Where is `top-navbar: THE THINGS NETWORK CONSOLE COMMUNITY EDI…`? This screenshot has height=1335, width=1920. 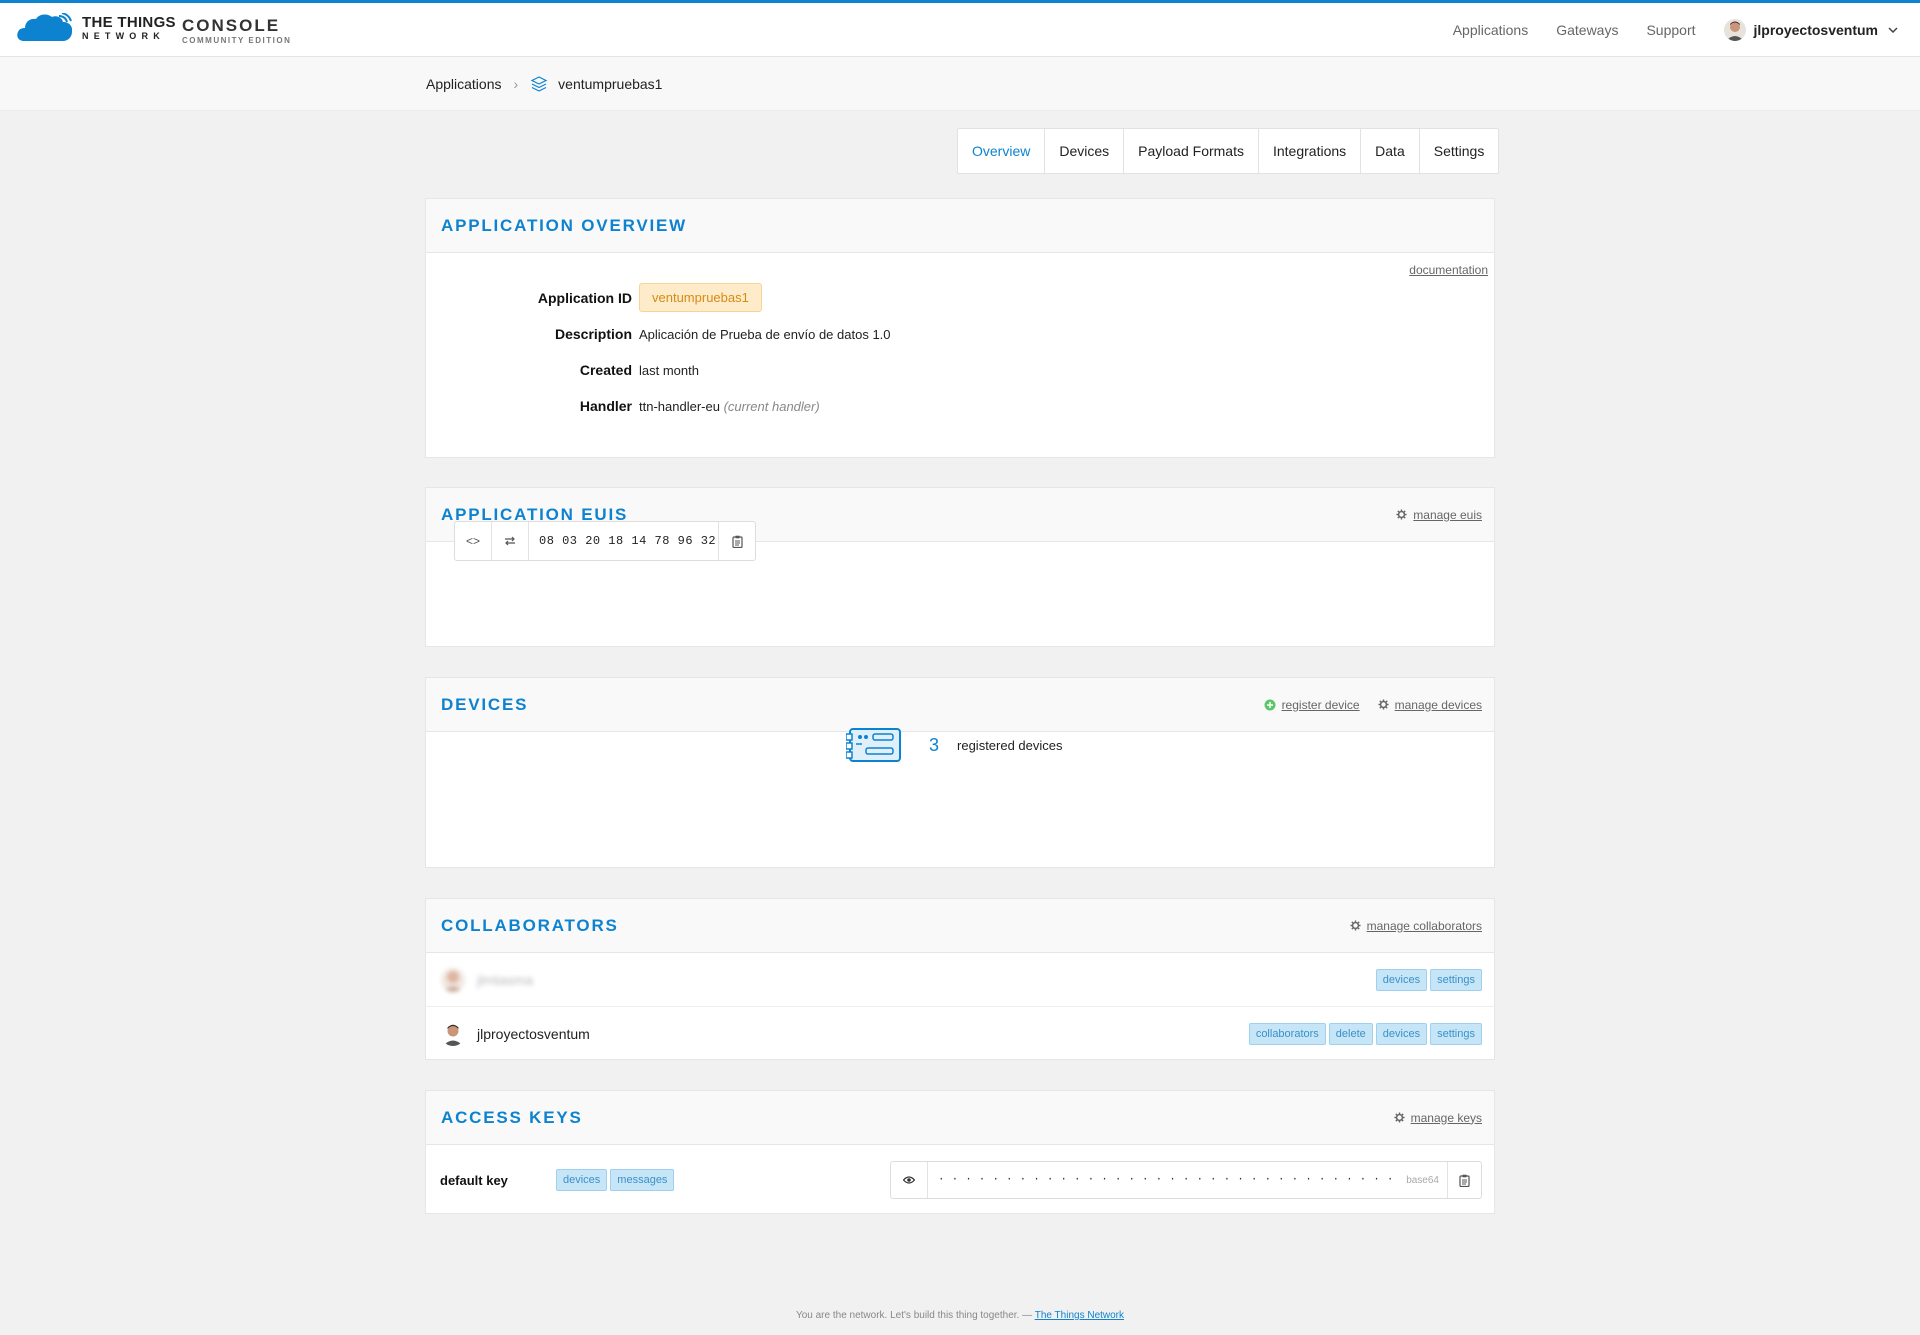
top-navbar: THE THINGS NETWORK CONSOLE COMMUNITY EDI… is located at coordinates (960, 28).